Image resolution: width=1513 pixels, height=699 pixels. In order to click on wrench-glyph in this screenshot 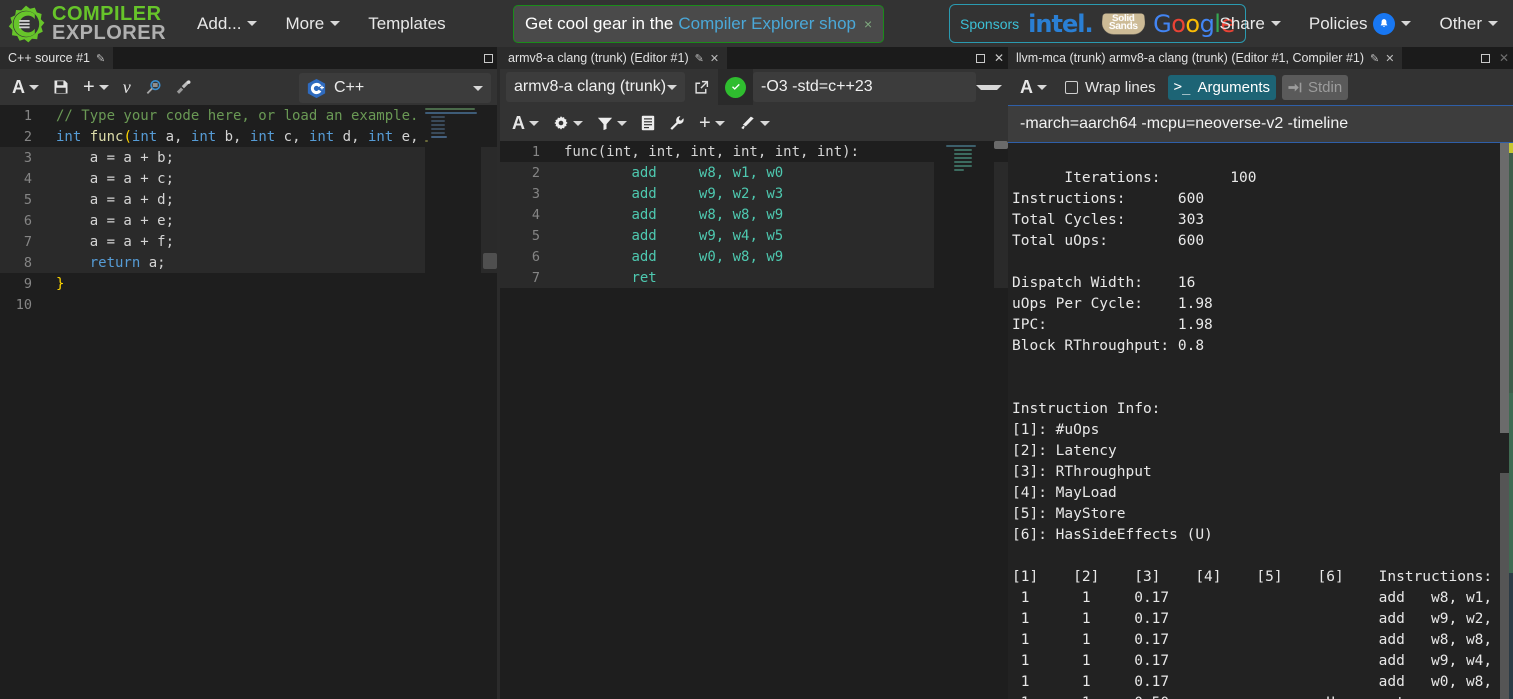, I will do `click(677, 123)`.